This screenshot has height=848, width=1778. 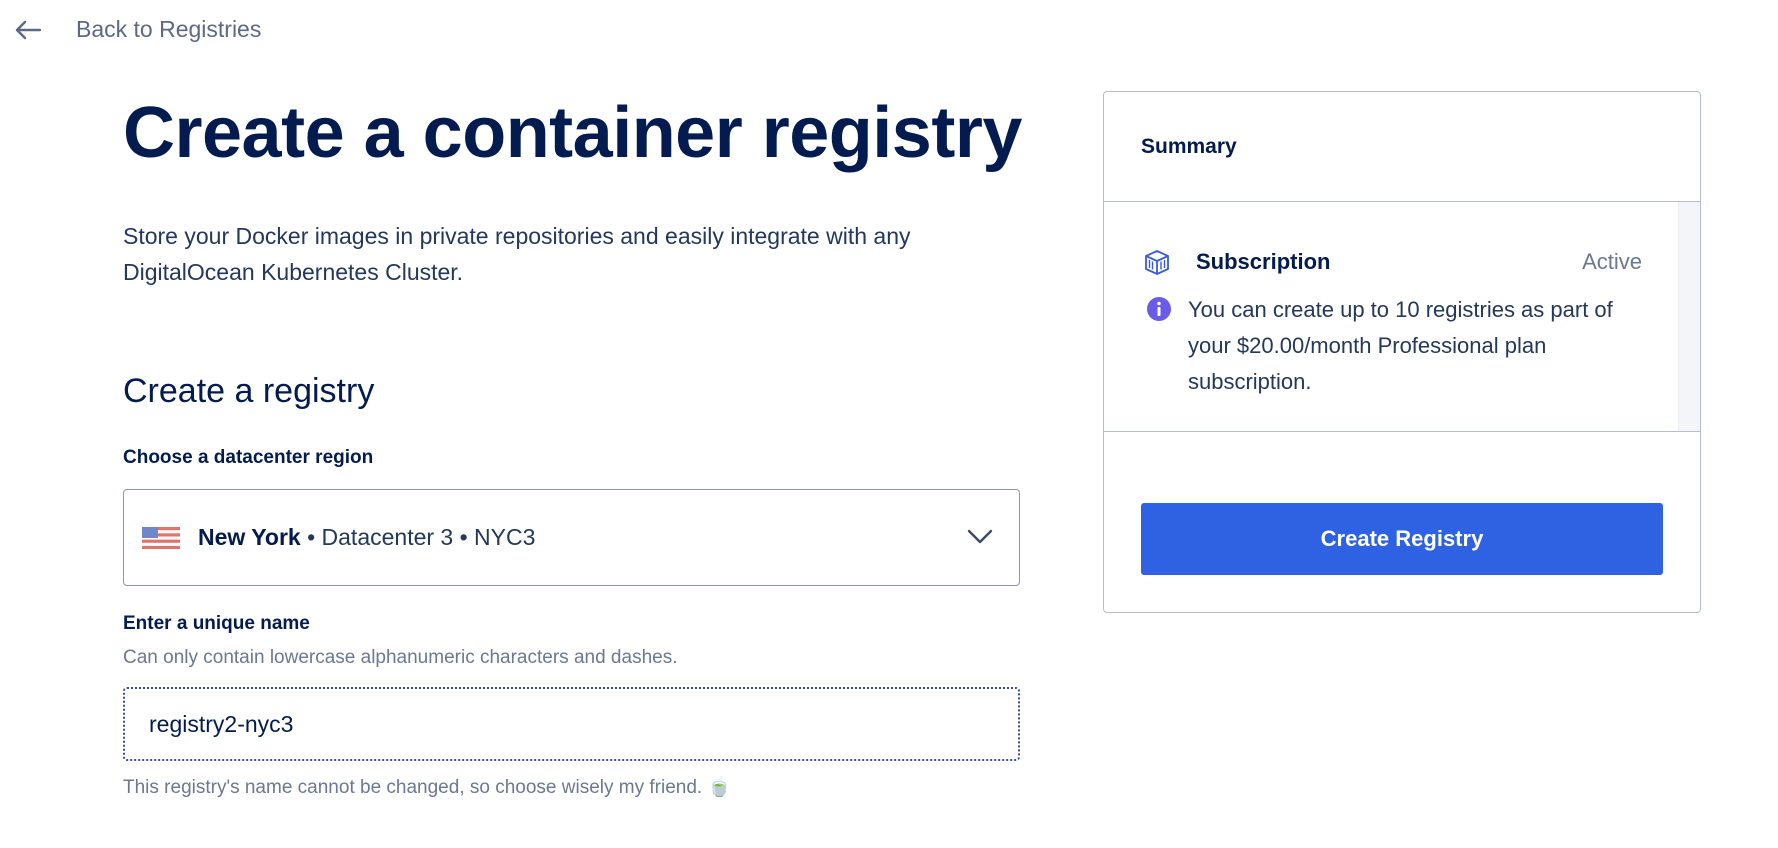 I want to click on arrow-left-icon, so click(x=28, y=29).